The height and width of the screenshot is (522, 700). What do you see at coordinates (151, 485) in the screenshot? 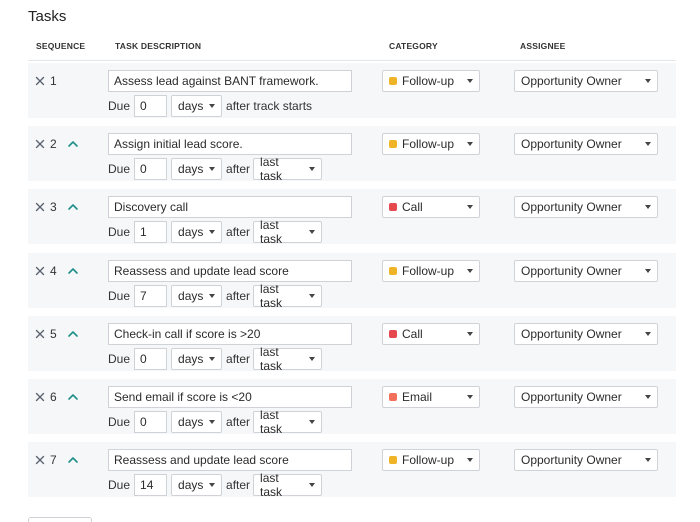
I see `due-days-input: 14` at bounding box center [151, 485].